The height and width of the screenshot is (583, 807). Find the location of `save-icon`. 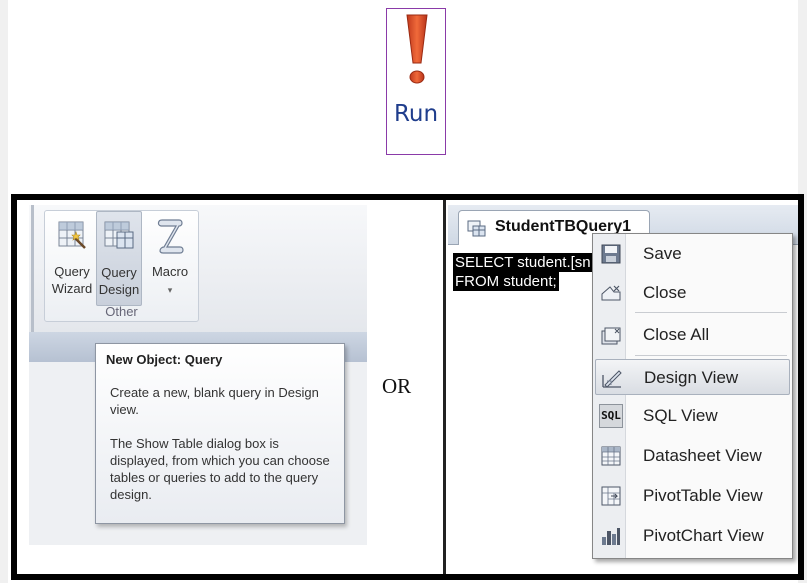

save-icon is located at coordinates (611, 254).